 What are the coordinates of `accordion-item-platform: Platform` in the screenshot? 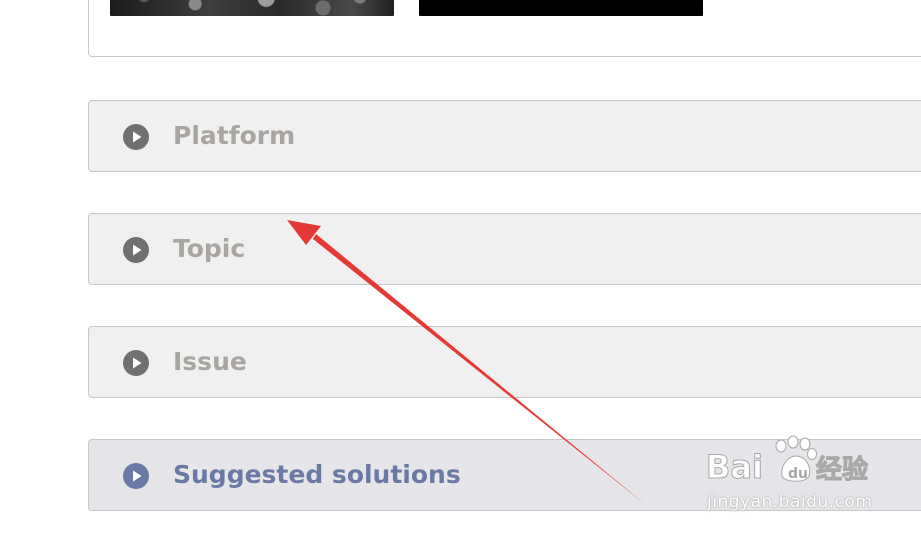 It's located at (504, 136).